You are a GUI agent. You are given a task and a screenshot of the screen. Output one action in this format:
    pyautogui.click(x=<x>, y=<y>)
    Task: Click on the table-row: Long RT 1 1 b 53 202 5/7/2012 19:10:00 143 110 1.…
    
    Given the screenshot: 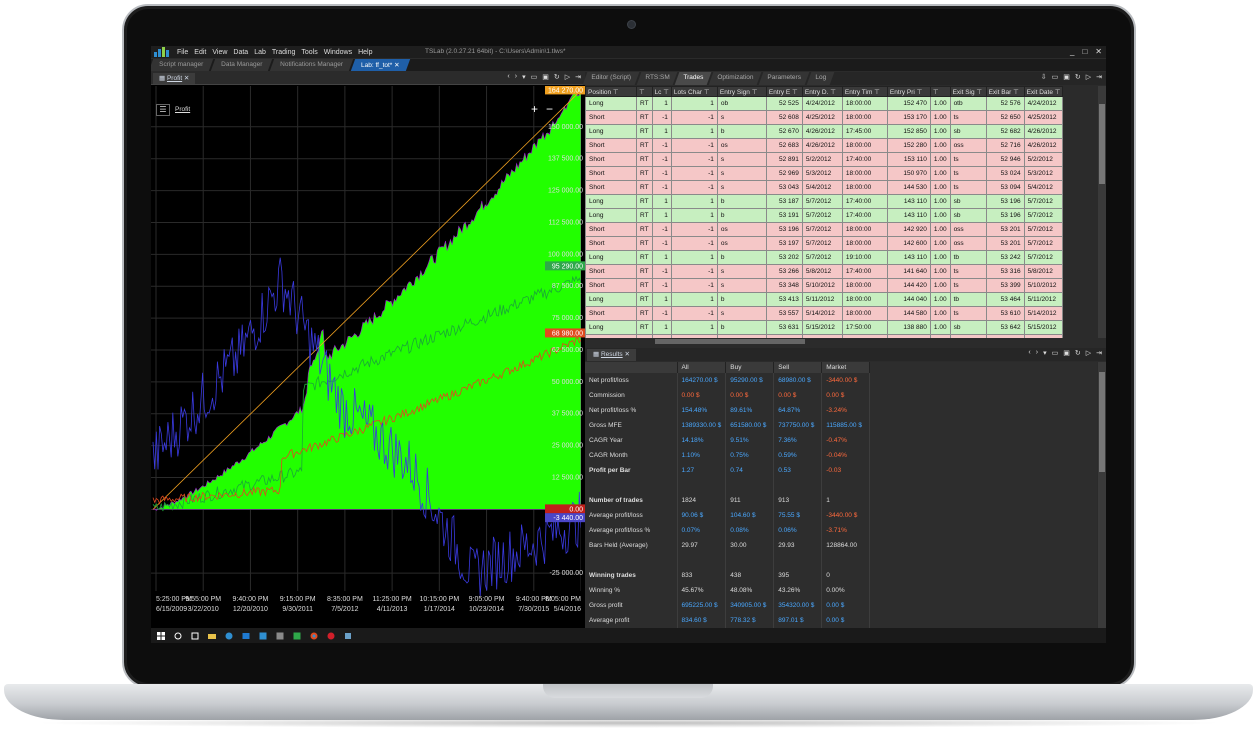 What is the action you would take?
    pyautogui.click(x=824, y=257)
    